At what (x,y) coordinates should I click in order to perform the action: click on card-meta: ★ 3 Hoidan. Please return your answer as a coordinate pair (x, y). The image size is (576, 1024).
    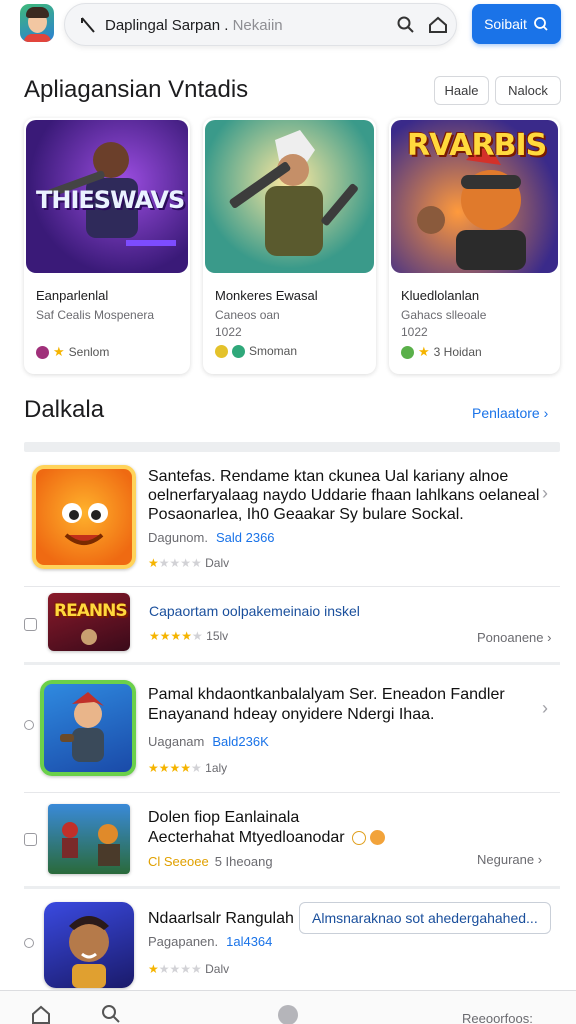
    Looking at the image, I should click on (441, 352).